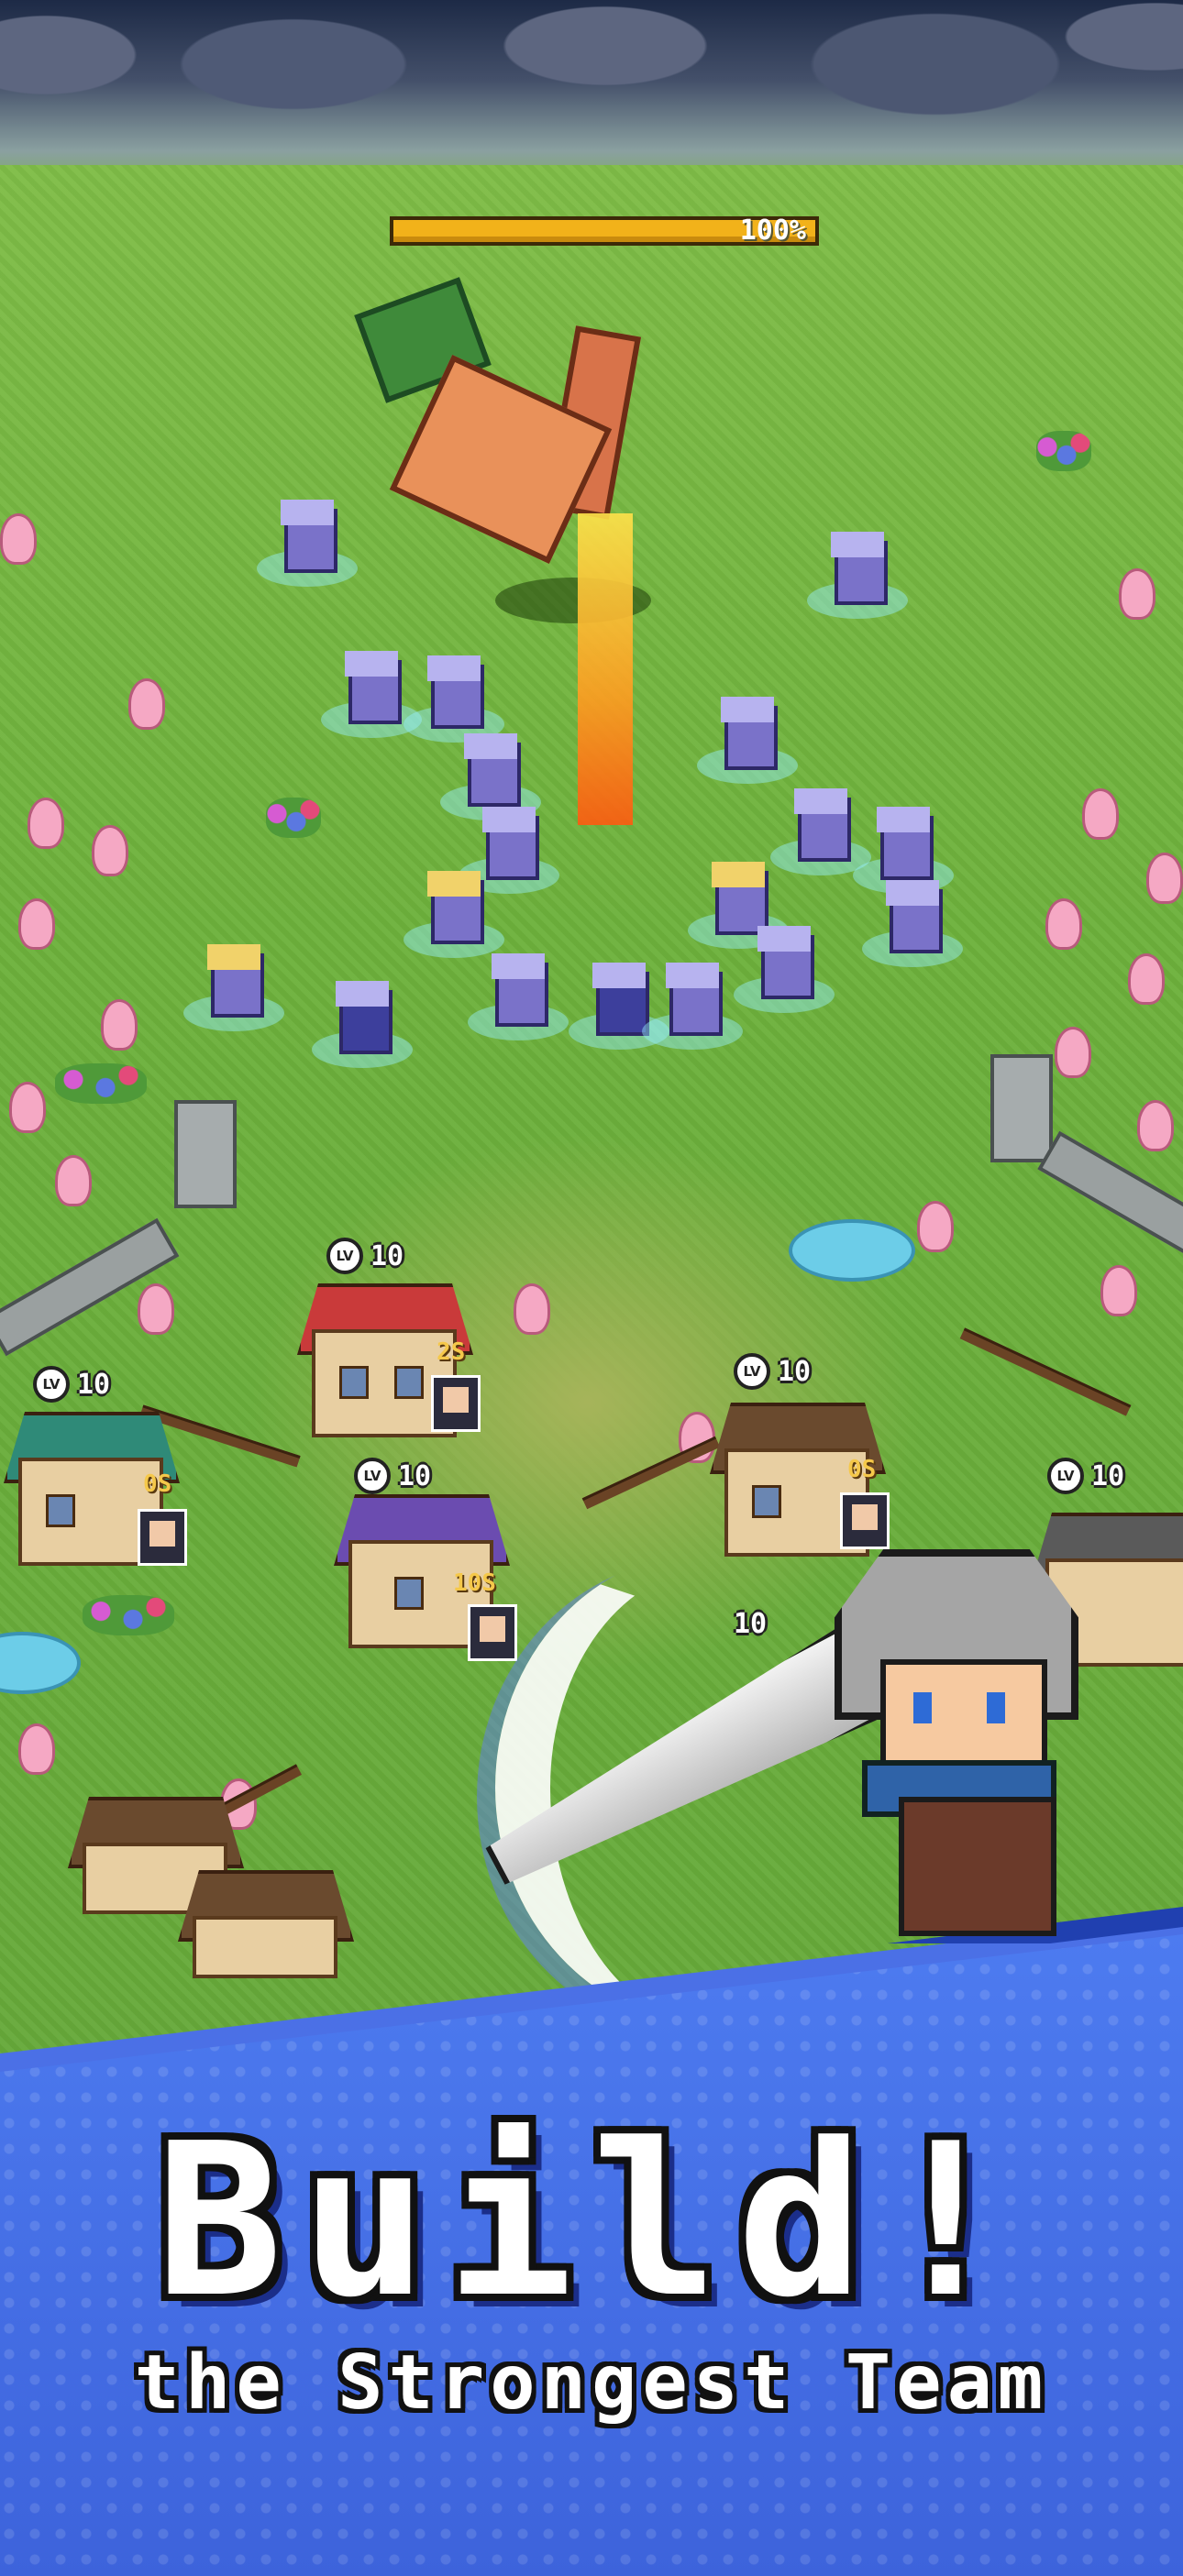  Describe the element at coordinates (265, 1947) in the screenshot. I see `building-wall` at that location.